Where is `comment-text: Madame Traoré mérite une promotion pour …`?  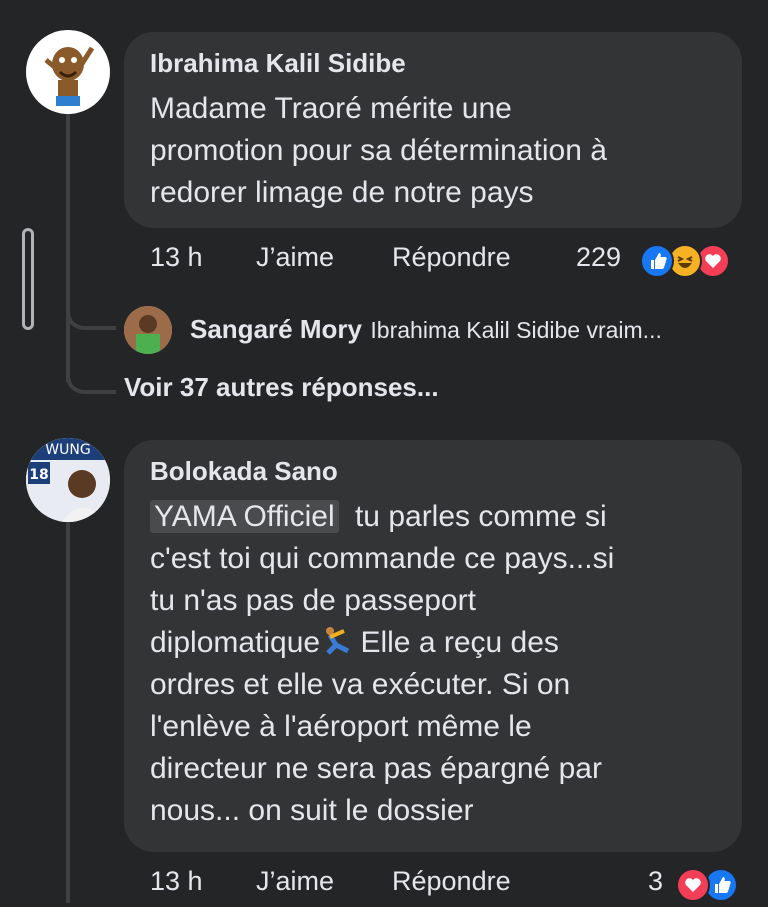 comment-text: Madame Traoré mérite une promotion pour … is located at coordinates (440, 151).